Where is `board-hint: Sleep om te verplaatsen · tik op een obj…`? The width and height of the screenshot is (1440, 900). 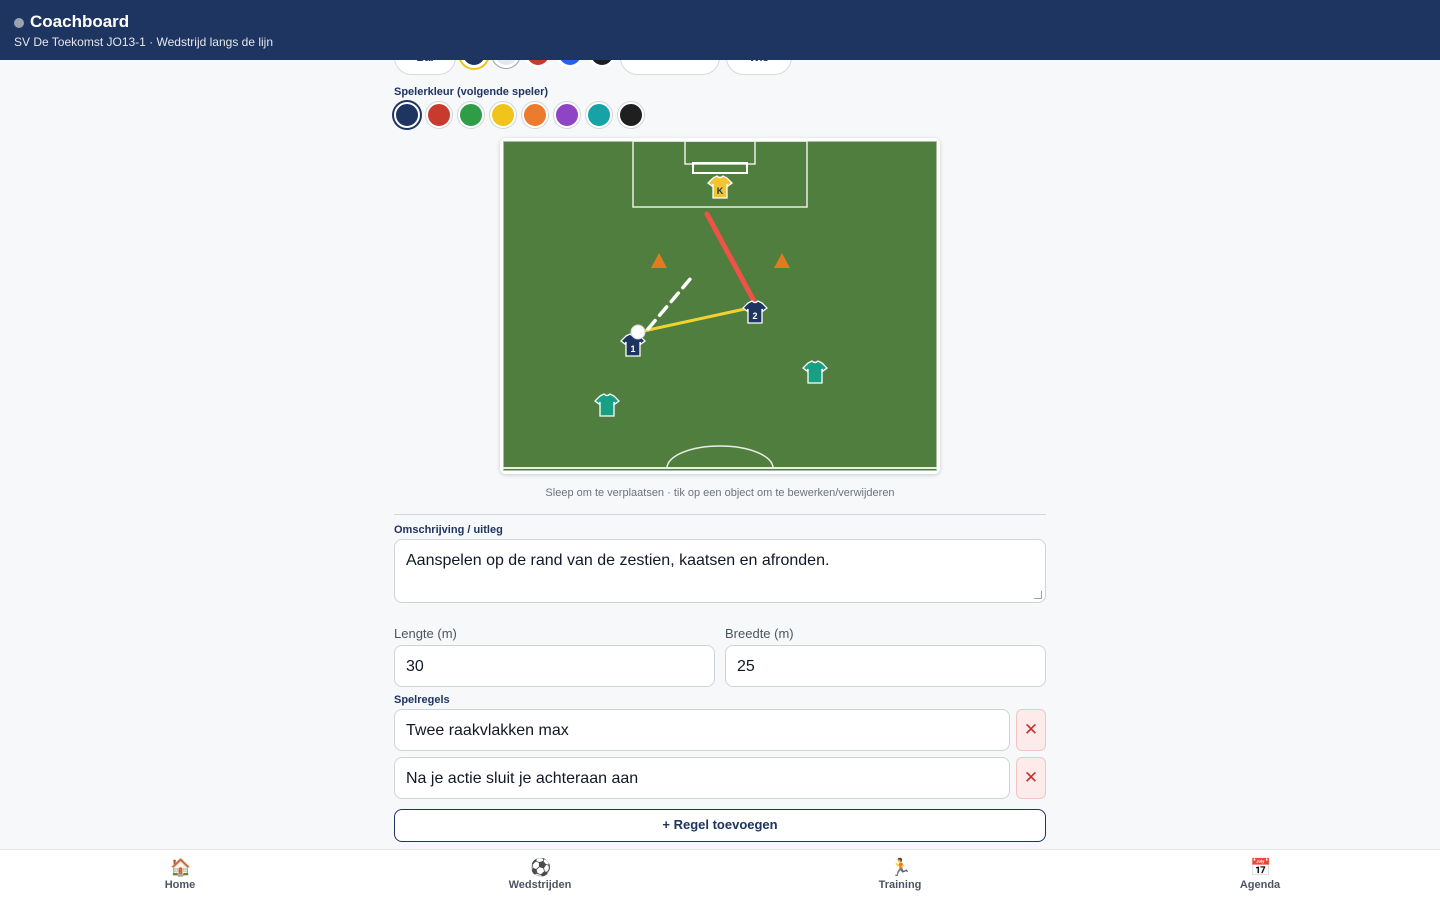 board-hint: Sleep om te verplaatsen · tik op een obj… is located at coordinates (720, 493).